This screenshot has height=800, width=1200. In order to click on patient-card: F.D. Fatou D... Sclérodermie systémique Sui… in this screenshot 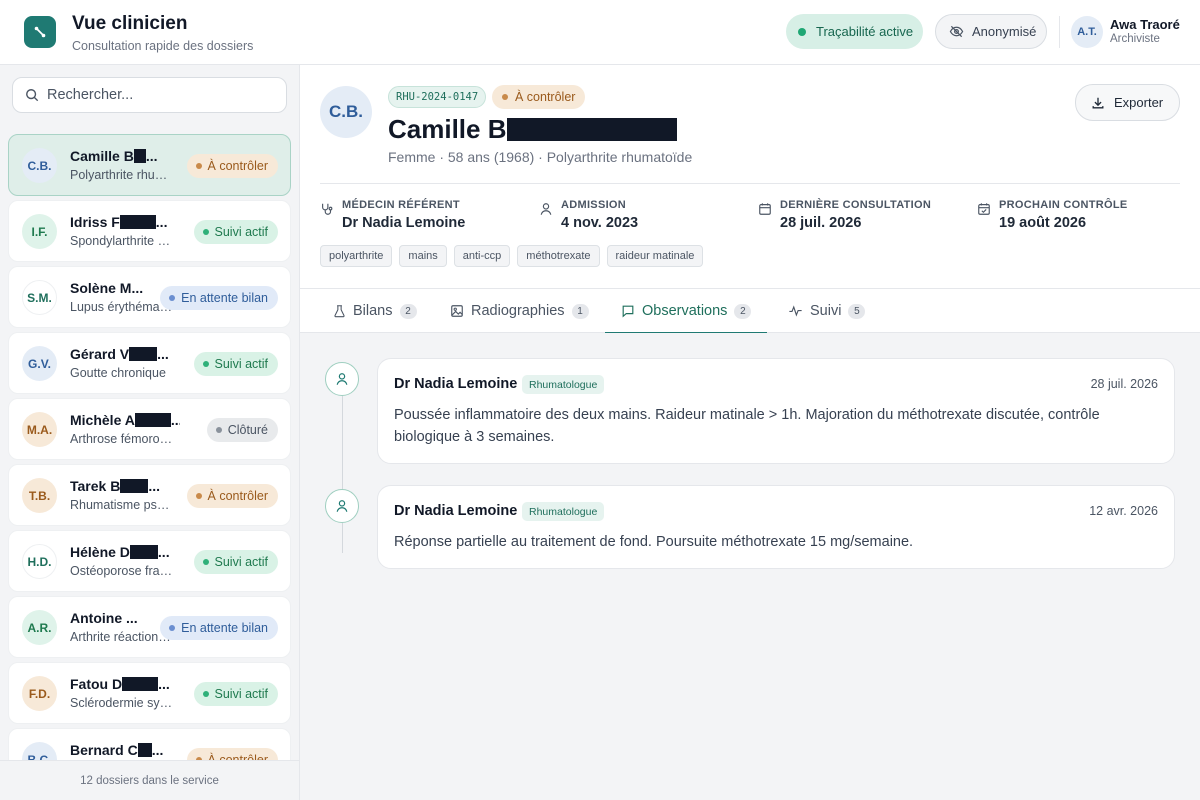, I will do `click(149, 693)`.